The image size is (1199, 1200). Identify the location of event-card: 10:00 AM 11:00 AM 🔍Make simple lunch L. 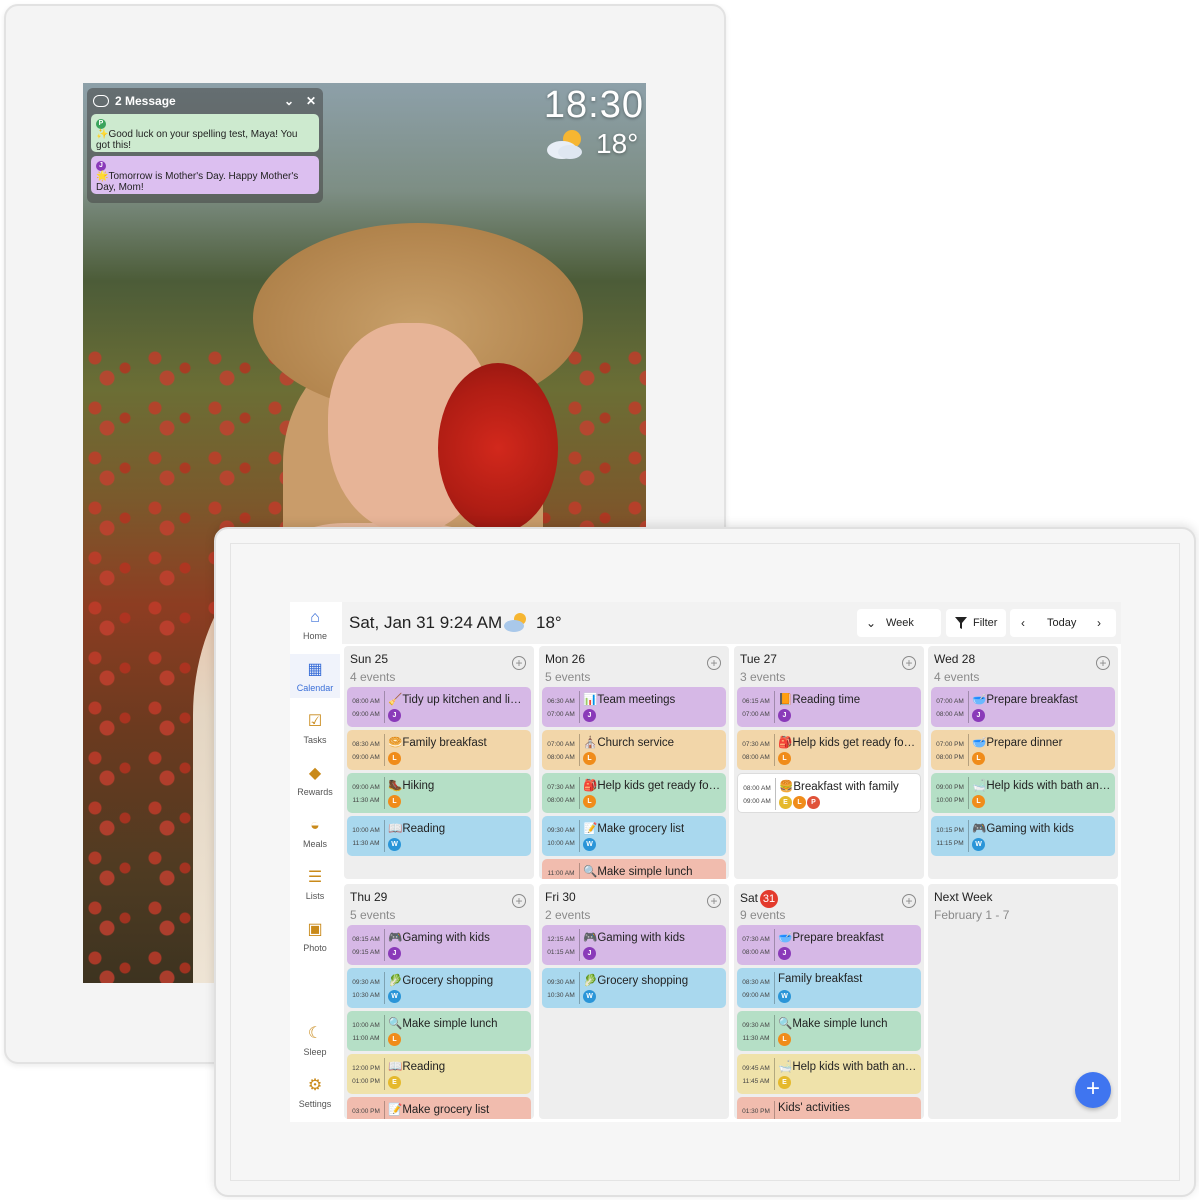
(439, 1031).